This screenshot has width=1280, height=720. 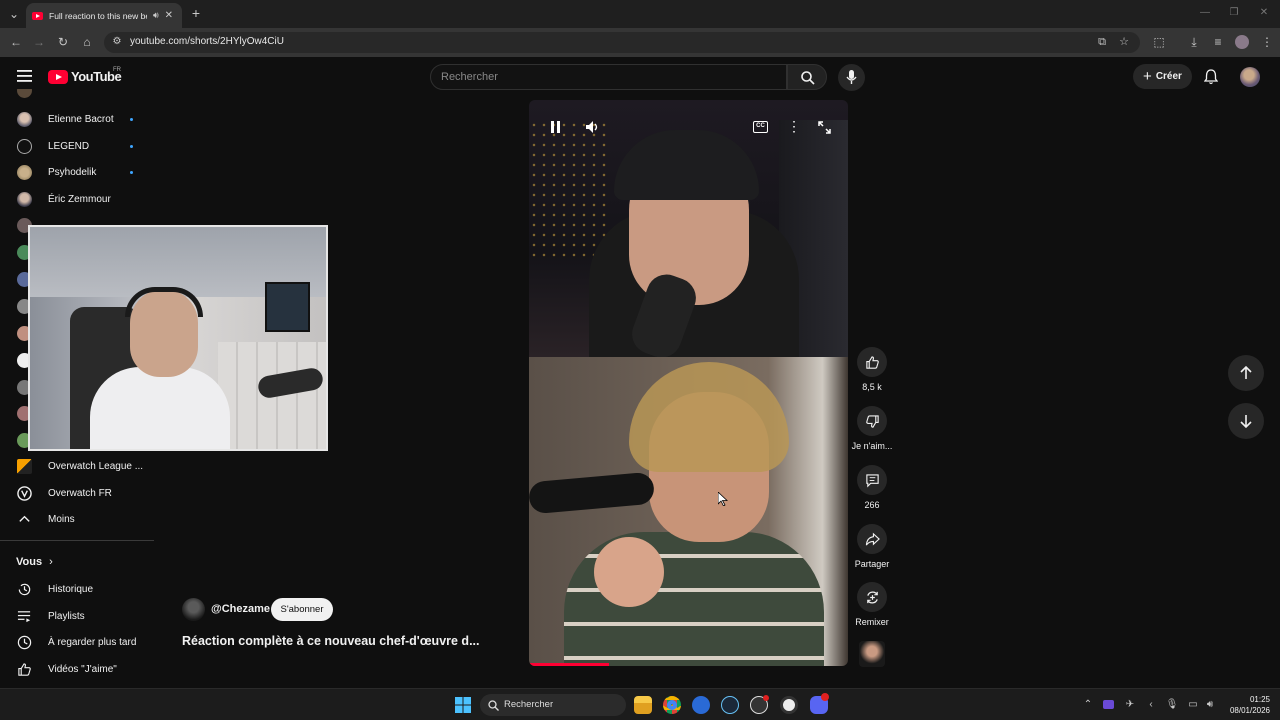 I want to click on sidebar-item-label: Éric Zemmour, so click(x=79, y=199).